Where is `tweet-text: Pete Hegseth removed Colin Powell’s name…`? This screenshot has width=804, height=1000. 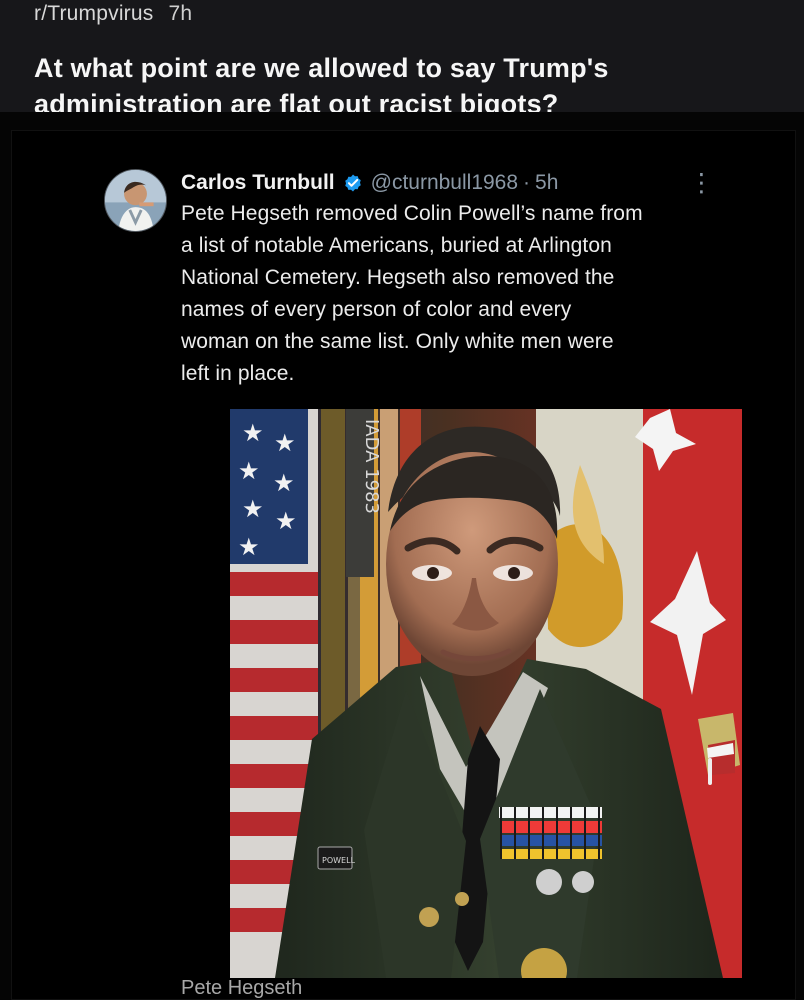
tweet-text: Pete Hegseth removed Colin Powell’s name… is located at coordinates (412, 293).